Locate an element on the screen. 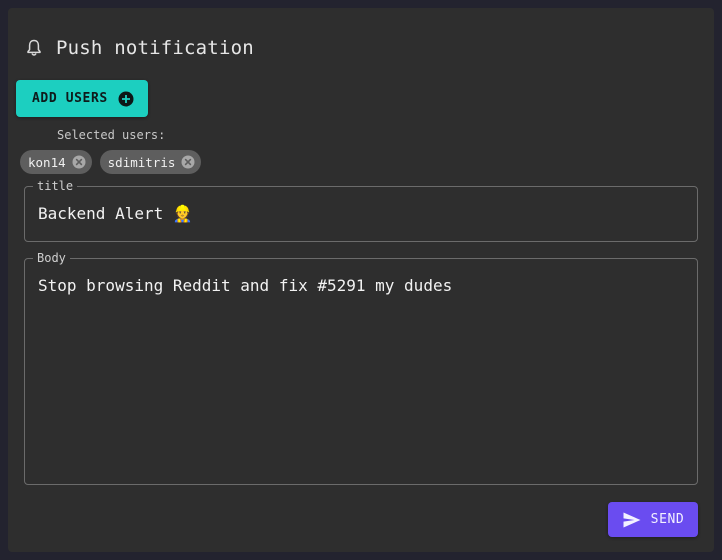  plus-circle-icon is located at coordinates (126, 99).